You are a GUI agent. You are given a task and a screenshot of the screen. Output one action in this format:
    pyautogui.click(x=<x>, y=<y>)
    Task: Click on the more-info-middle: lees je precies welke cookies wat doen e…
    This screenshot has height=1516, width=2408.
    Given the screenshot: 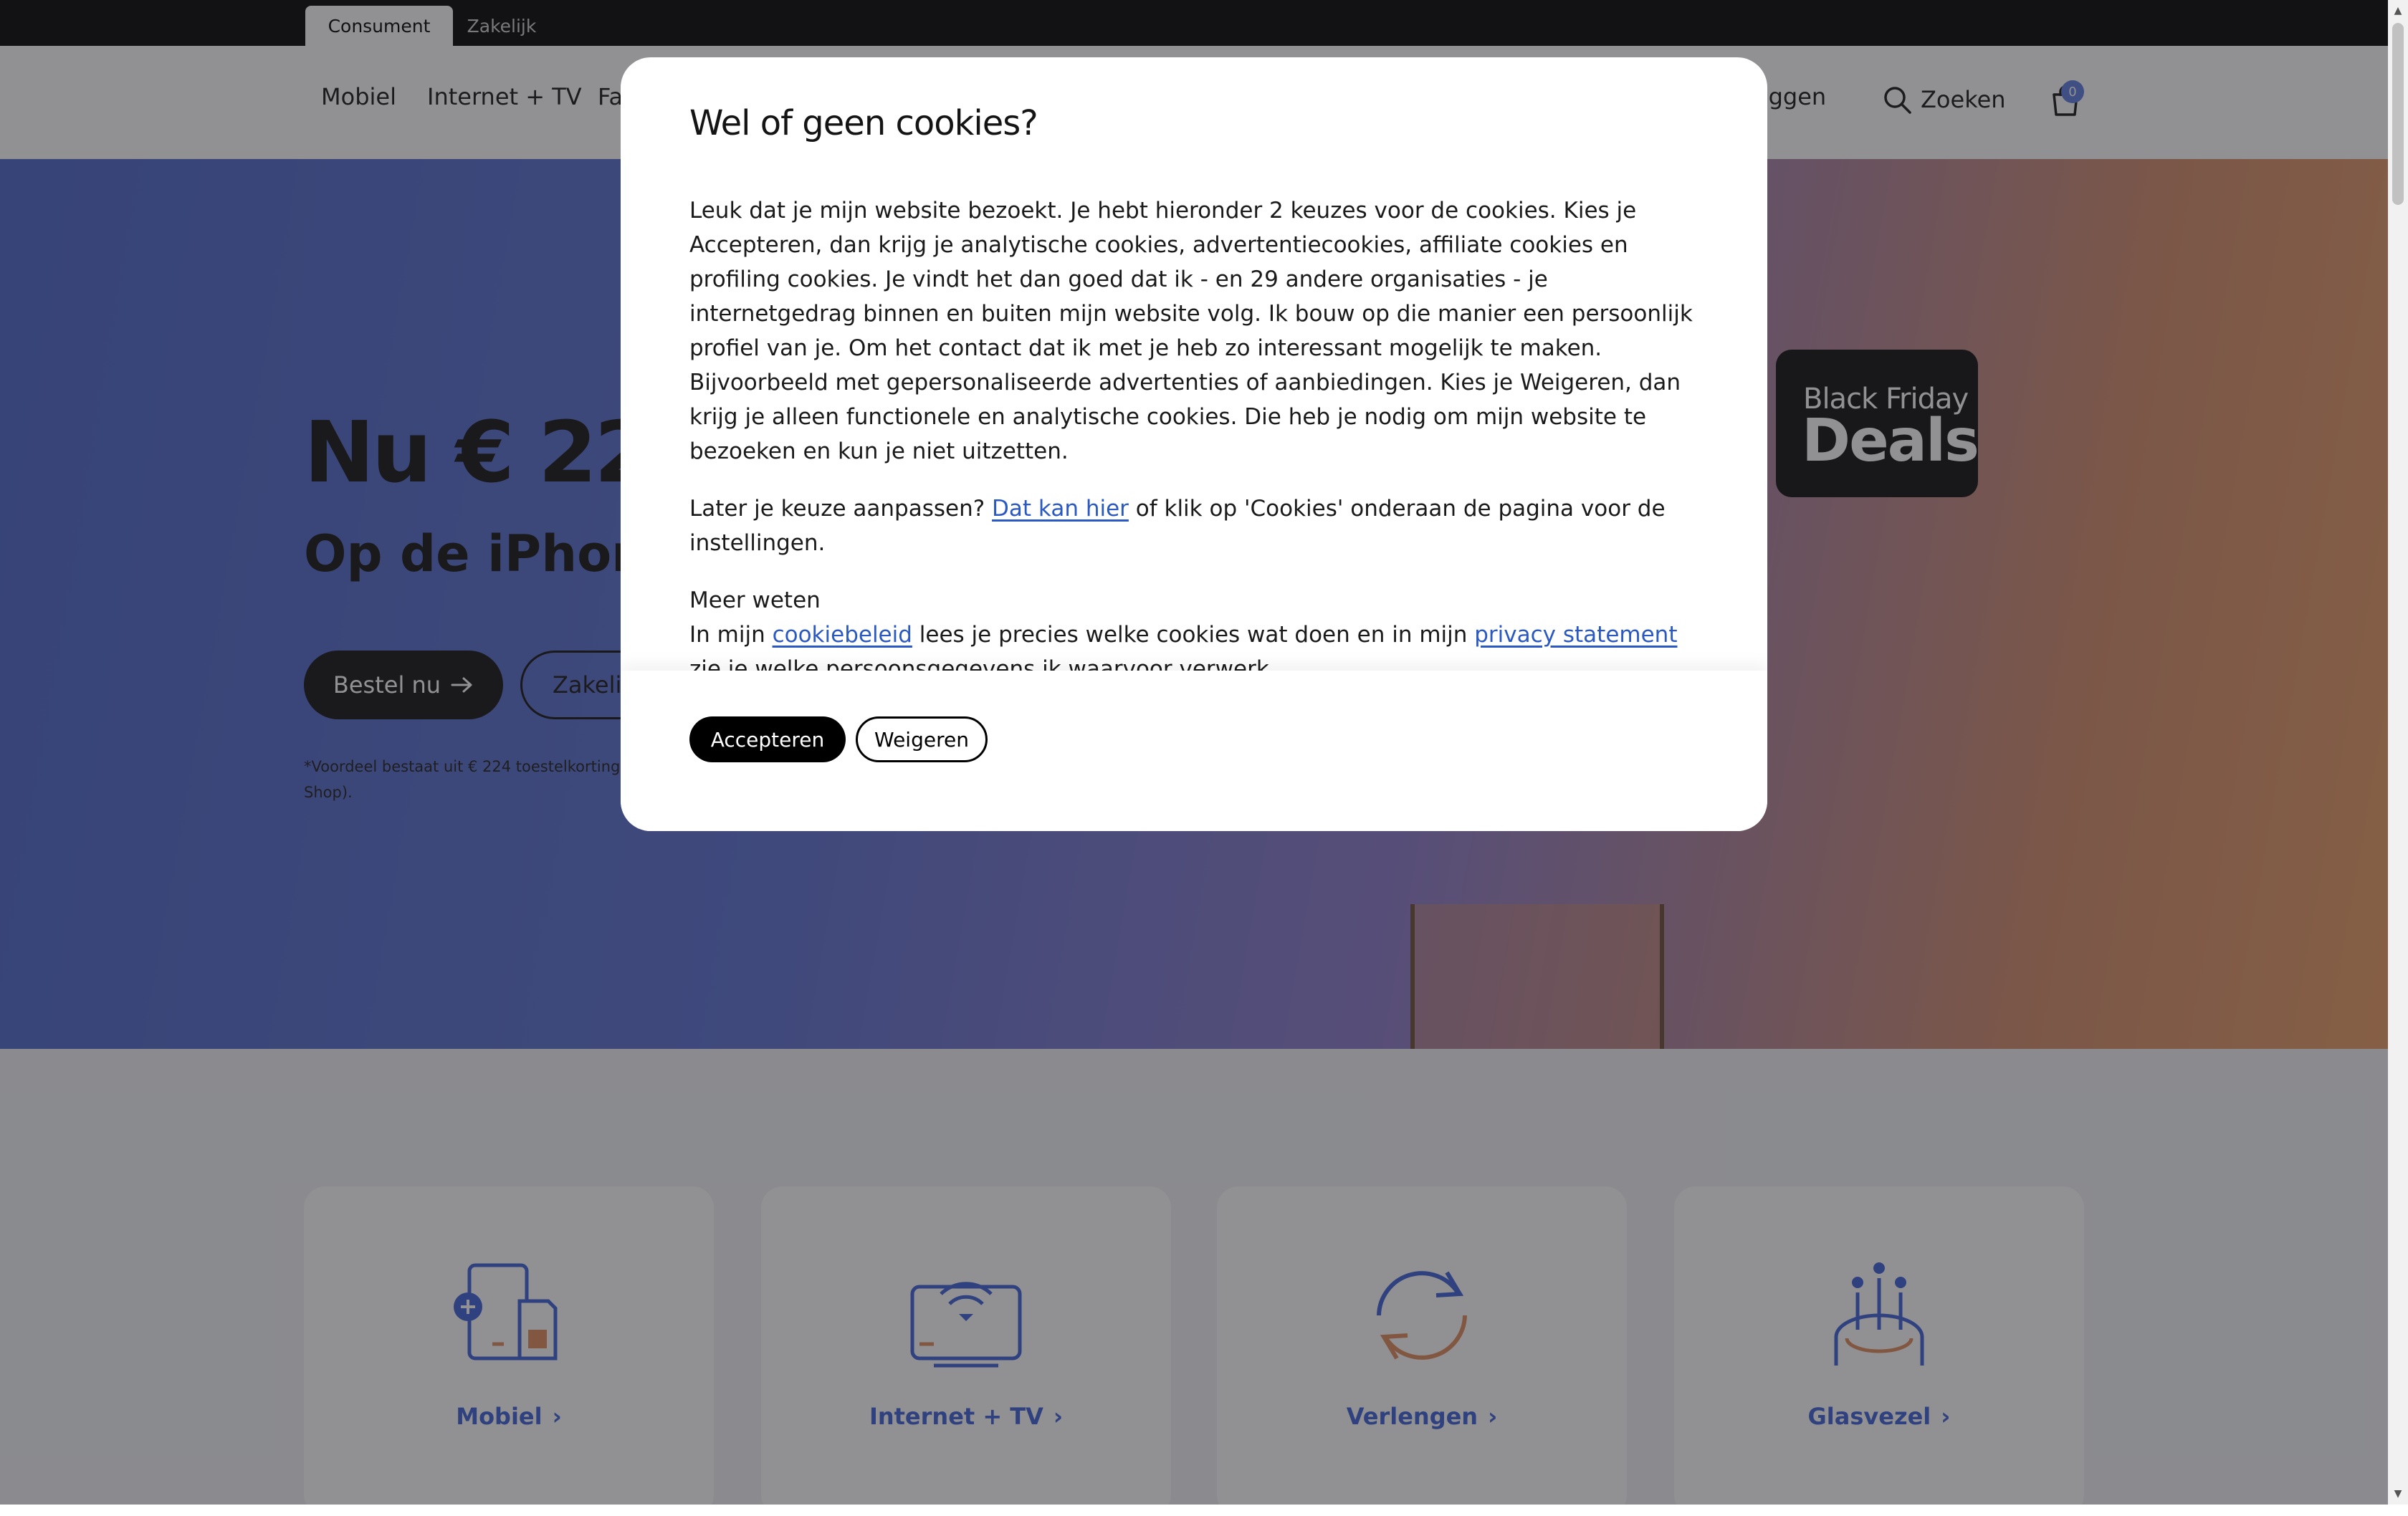 What is the action you would take?
    pyautogui.click(x=1194, y=635)
    